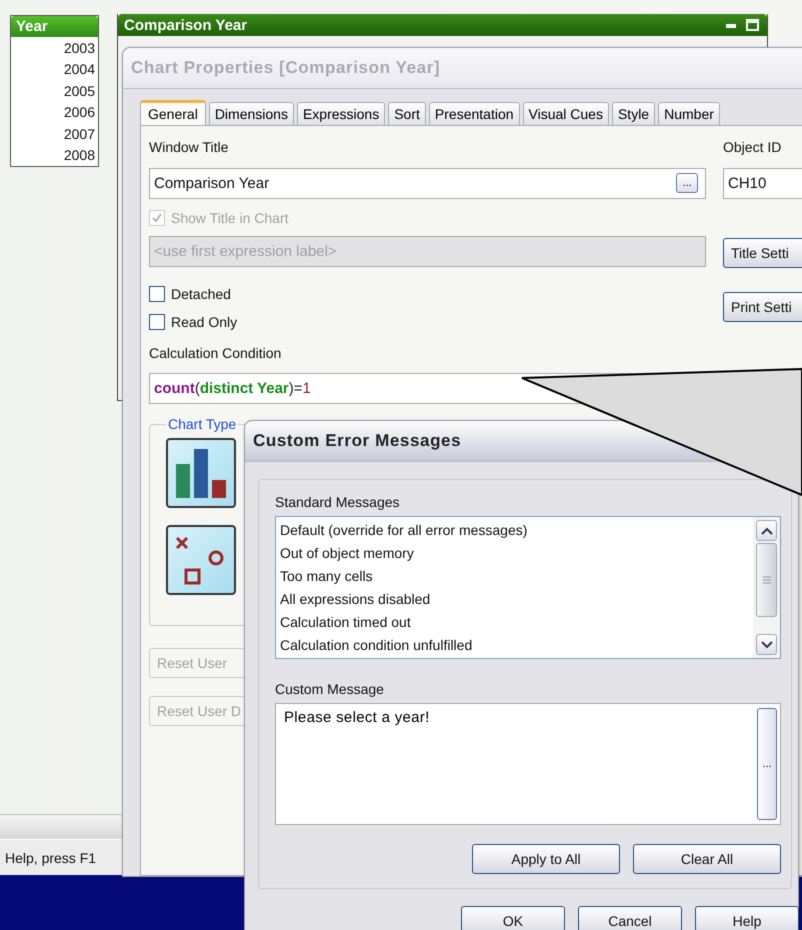 The height and width of the screenshot is (930, 802). Describe the element at coordinates (514, 553) in the screenshot. I see `message-item: Out of object memory` at that location.